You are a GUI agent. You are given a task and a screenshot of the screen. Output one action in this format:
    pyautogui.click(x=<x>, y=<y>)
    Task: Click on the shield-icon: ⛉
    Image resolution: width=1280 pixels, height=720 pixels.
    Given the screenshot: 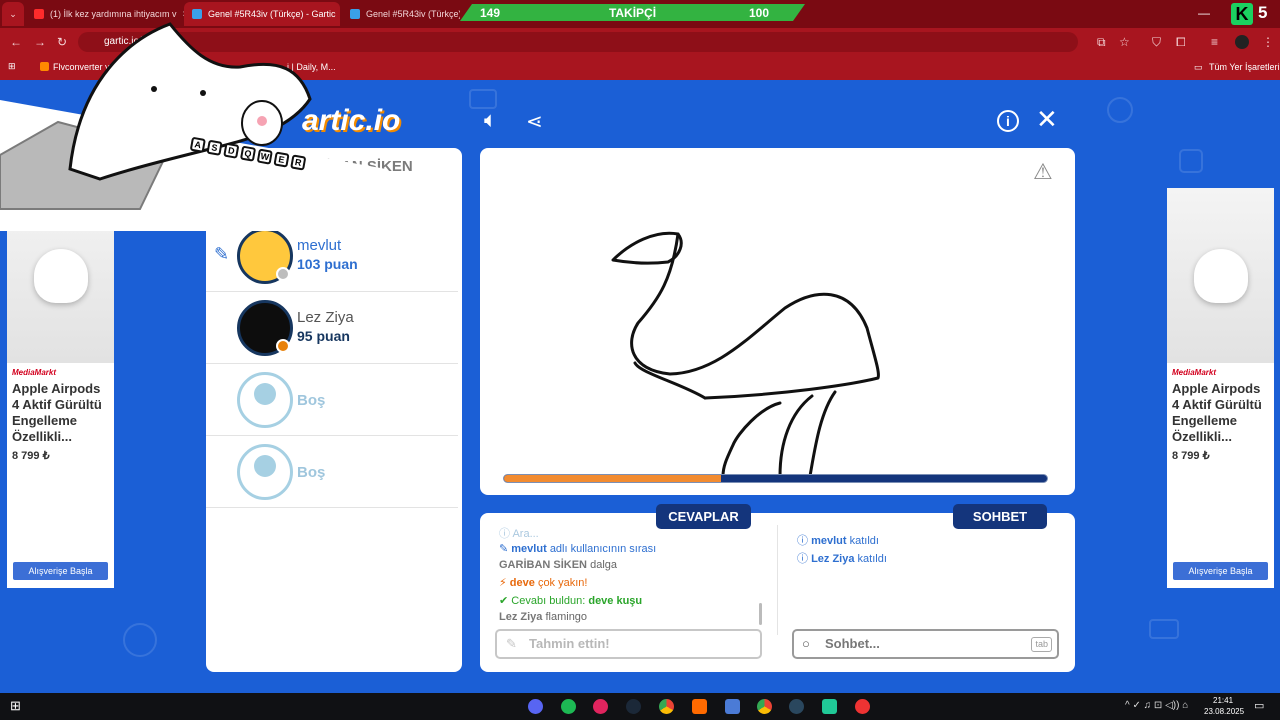 What is the action you would take?
    pyautogui.click(x=1156, y=42)
    